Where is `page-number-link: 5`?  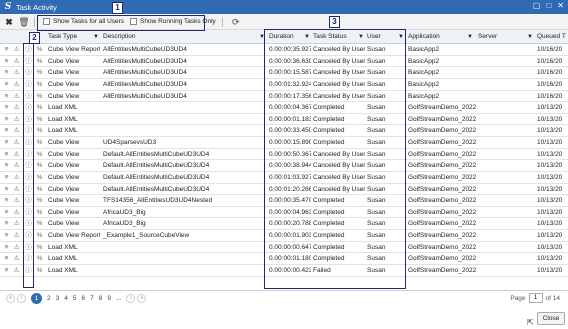 page-number-link: 5 is located at coordinates (75, 298).